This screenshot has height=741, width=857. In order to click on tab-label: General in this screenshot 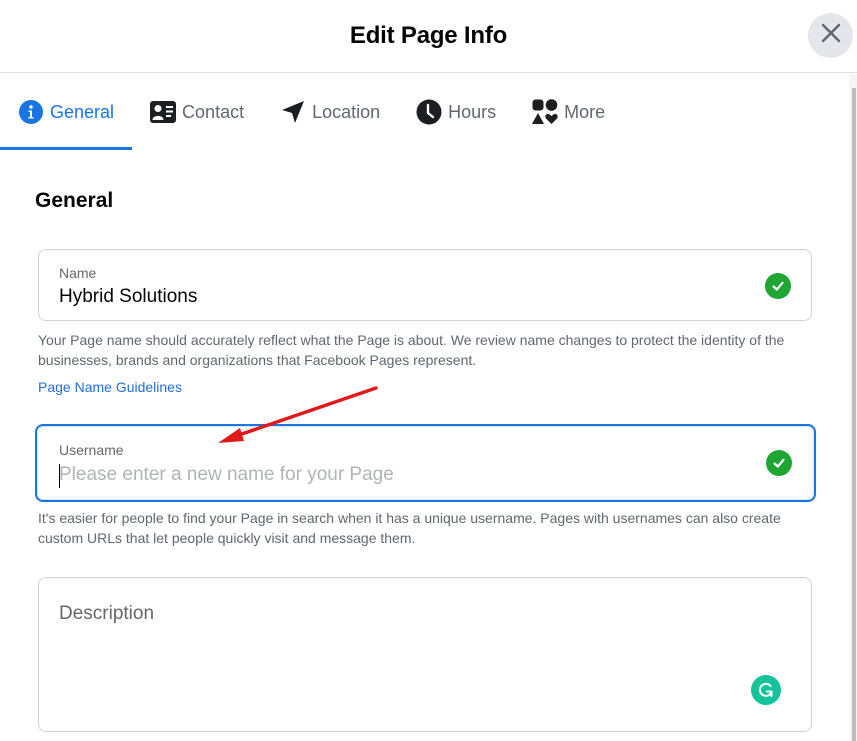, I will do `click(82, 111)`.